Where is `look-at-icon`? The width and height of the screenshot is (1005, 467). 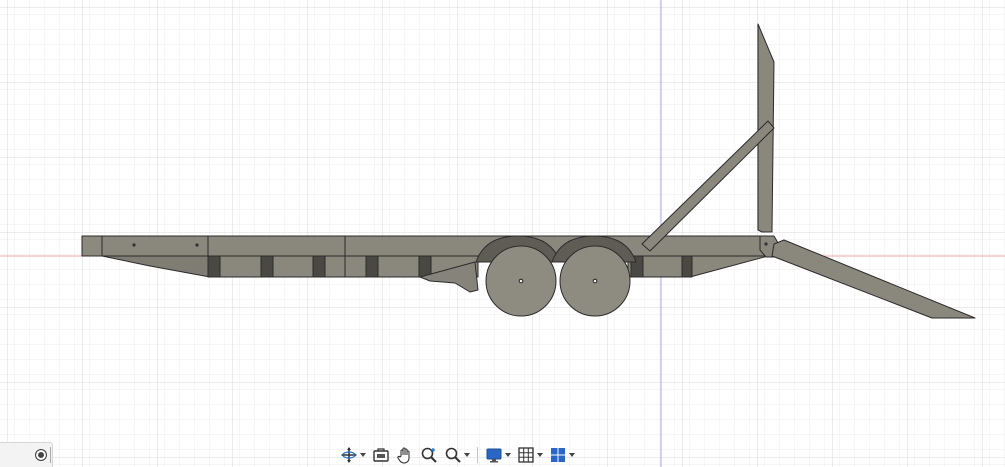 look-at-icon is located at coordinates (381, 455).